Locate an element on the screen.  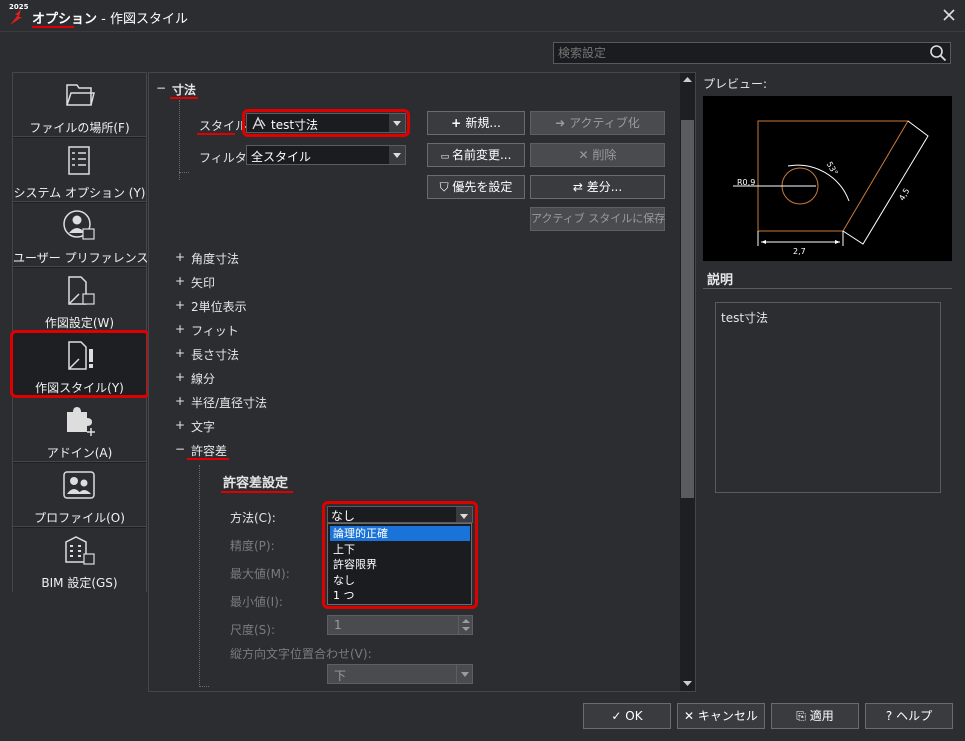
apply-icon: ⎘ is located at coordinates (803, 716).